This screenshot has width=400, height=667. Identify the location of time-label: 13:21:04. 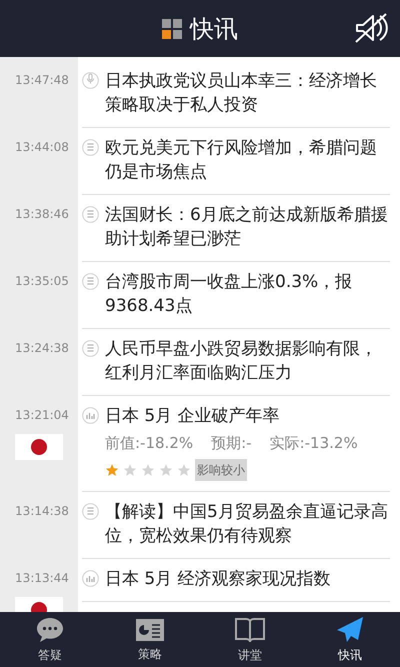
(41, 415).